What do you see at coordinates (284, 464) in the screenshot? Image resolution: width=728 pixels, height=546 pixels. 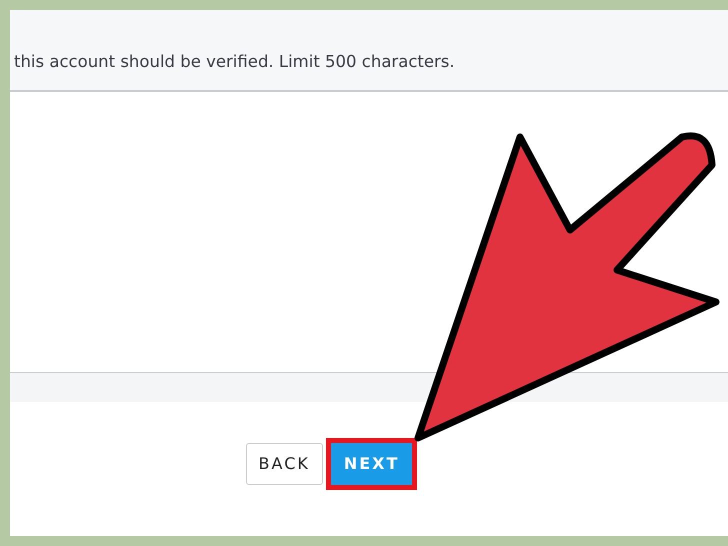 I see `back-button: BACK` at bounding box center [284, 464].